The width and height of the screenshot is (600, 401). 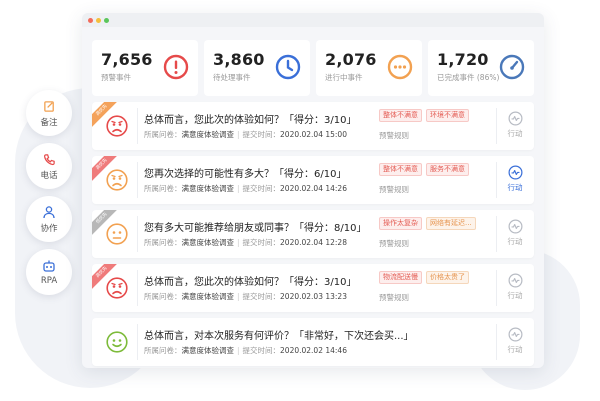 What do you see at coordinates (369, 68) in the screenshot?
I see `stat-card-in-progress: 2,076 进行中事件` at bounding box center [369, 68].